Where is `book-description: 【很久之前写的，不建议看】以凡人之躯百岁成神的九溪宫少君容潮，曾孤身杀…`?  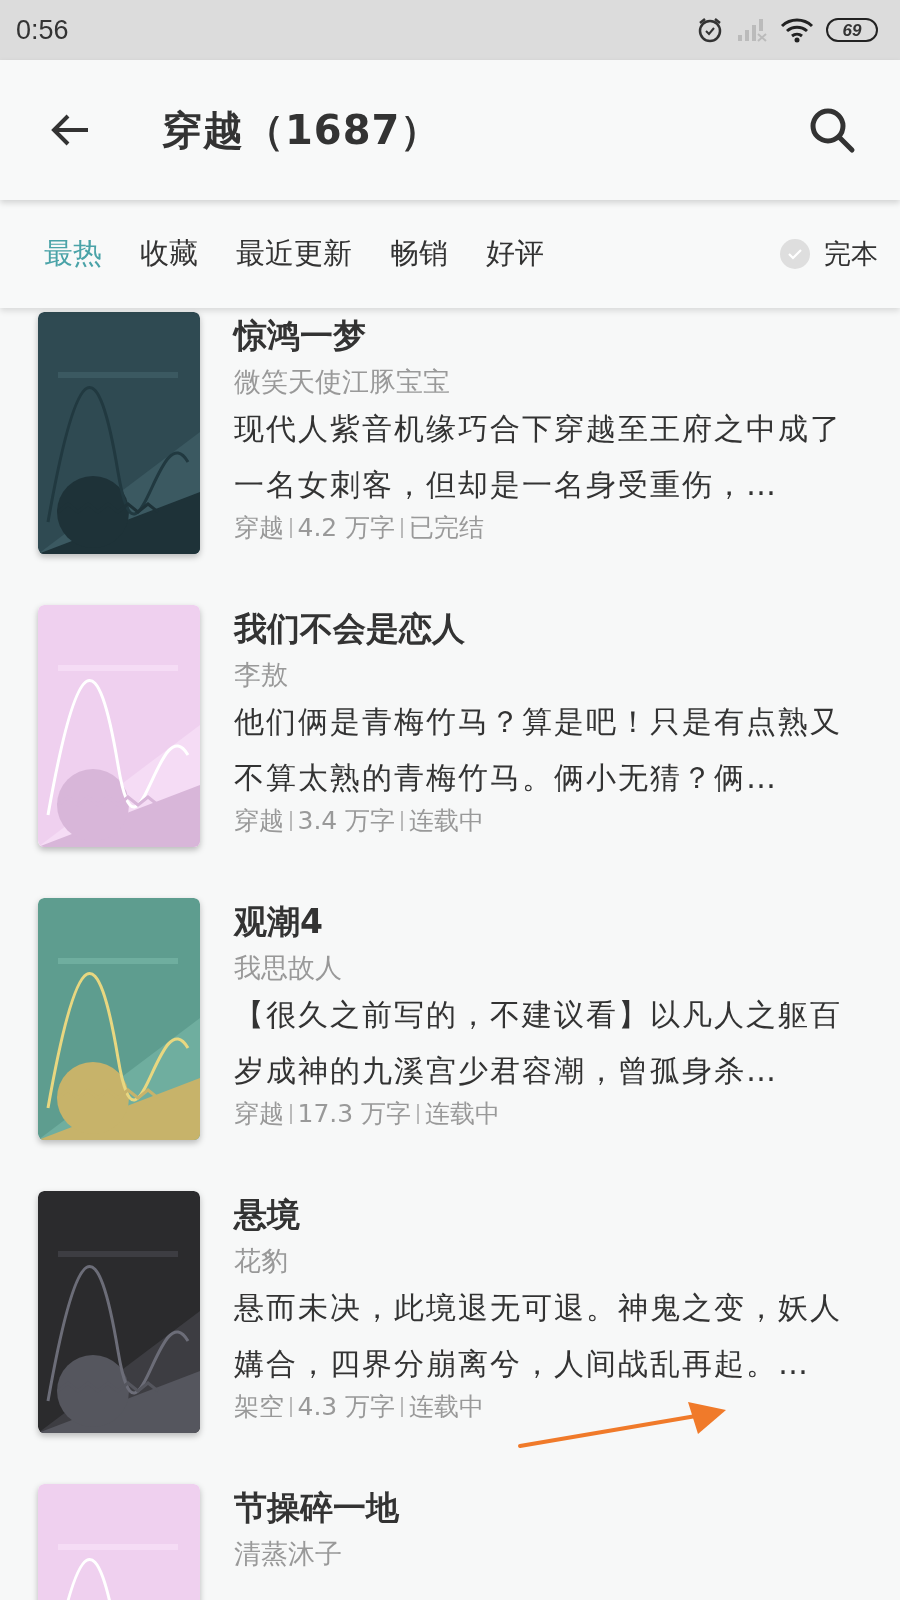
book-description: 【很久之前写的，不建议看】以凡人之躯百岁成神的九溪宫少君容潮，曾孤身杀… is located at coordinates (538, 1043).